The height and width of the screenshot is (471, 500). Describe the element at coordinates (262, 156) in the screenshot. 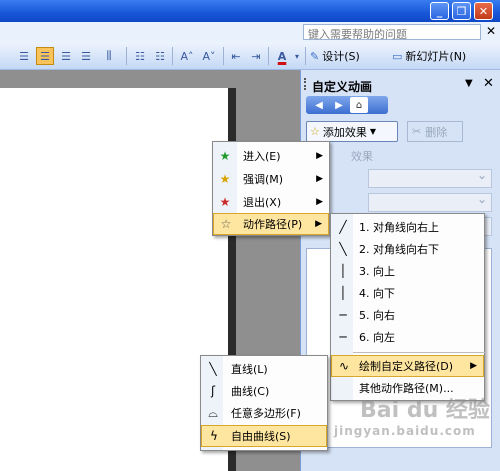

I see `menu-item-label: 进入(E)` at that location.